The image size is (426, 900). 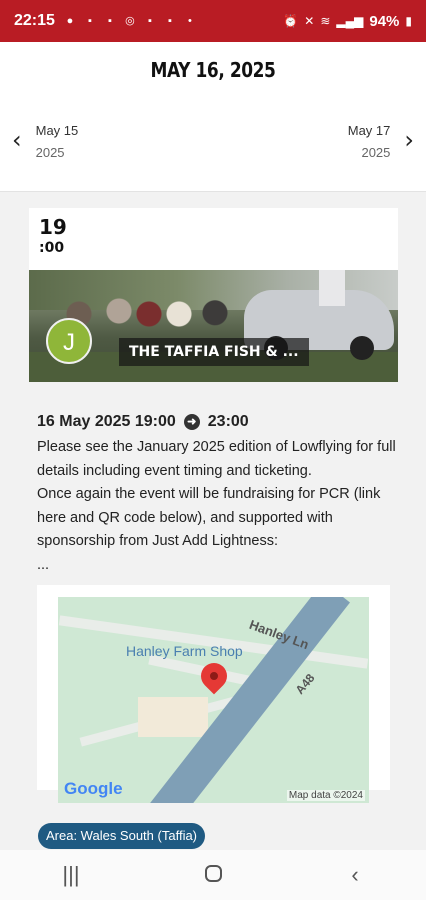 What do you see at coordinates (409, 140) in the screenshot?
I see `chevron-right-icon: ›` at bounding box center [409, 140].